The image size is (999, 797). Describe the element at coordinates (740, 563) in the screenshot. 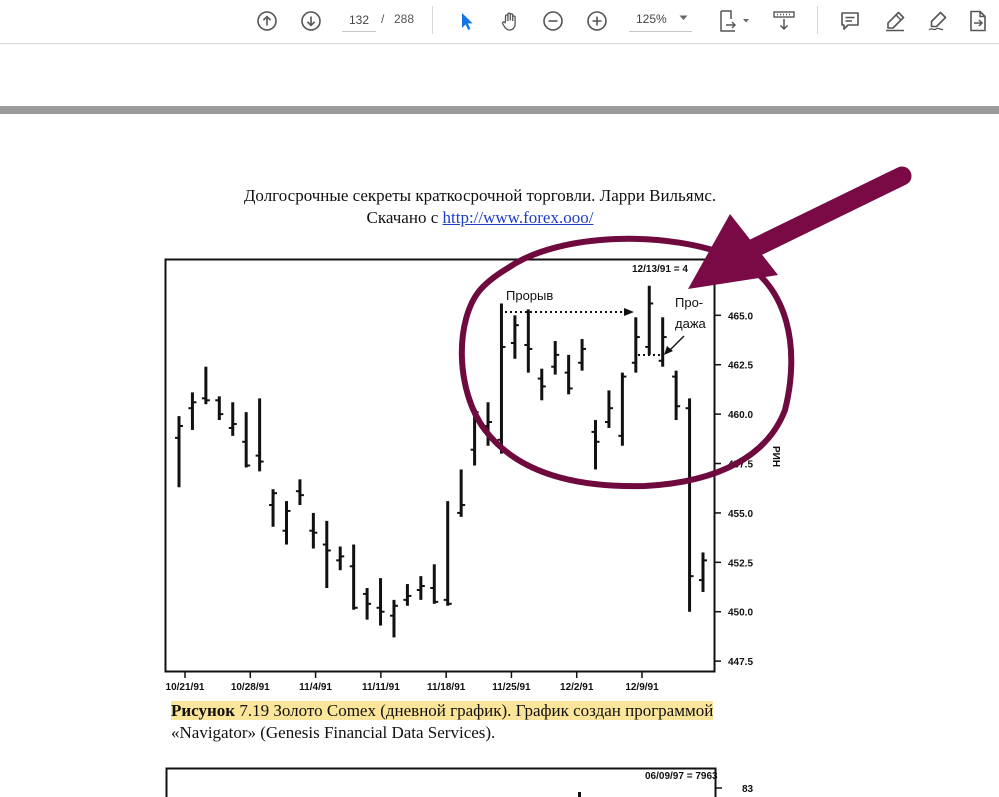

I see `y-axis-tick-label: 452.5` at that location.